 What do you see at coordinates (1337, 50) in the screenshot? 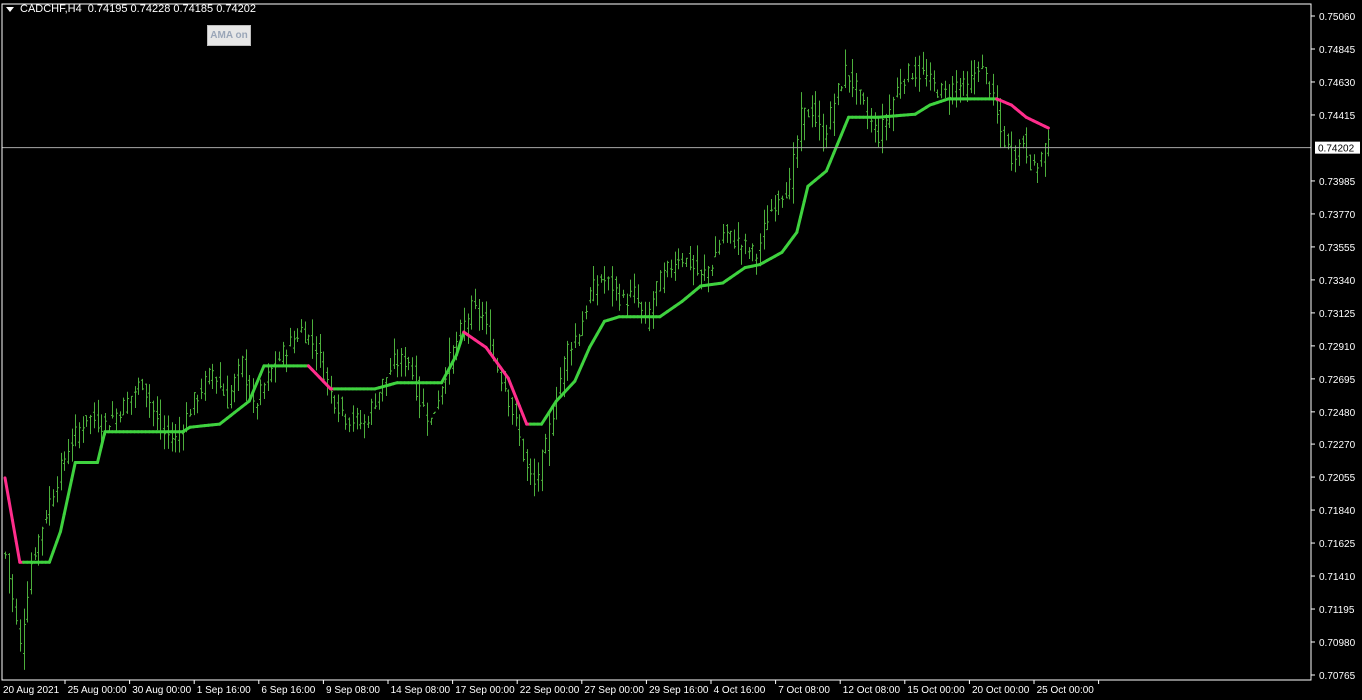
I see `y-tick-label: 0.74845` at bounding box center [1337, 50].